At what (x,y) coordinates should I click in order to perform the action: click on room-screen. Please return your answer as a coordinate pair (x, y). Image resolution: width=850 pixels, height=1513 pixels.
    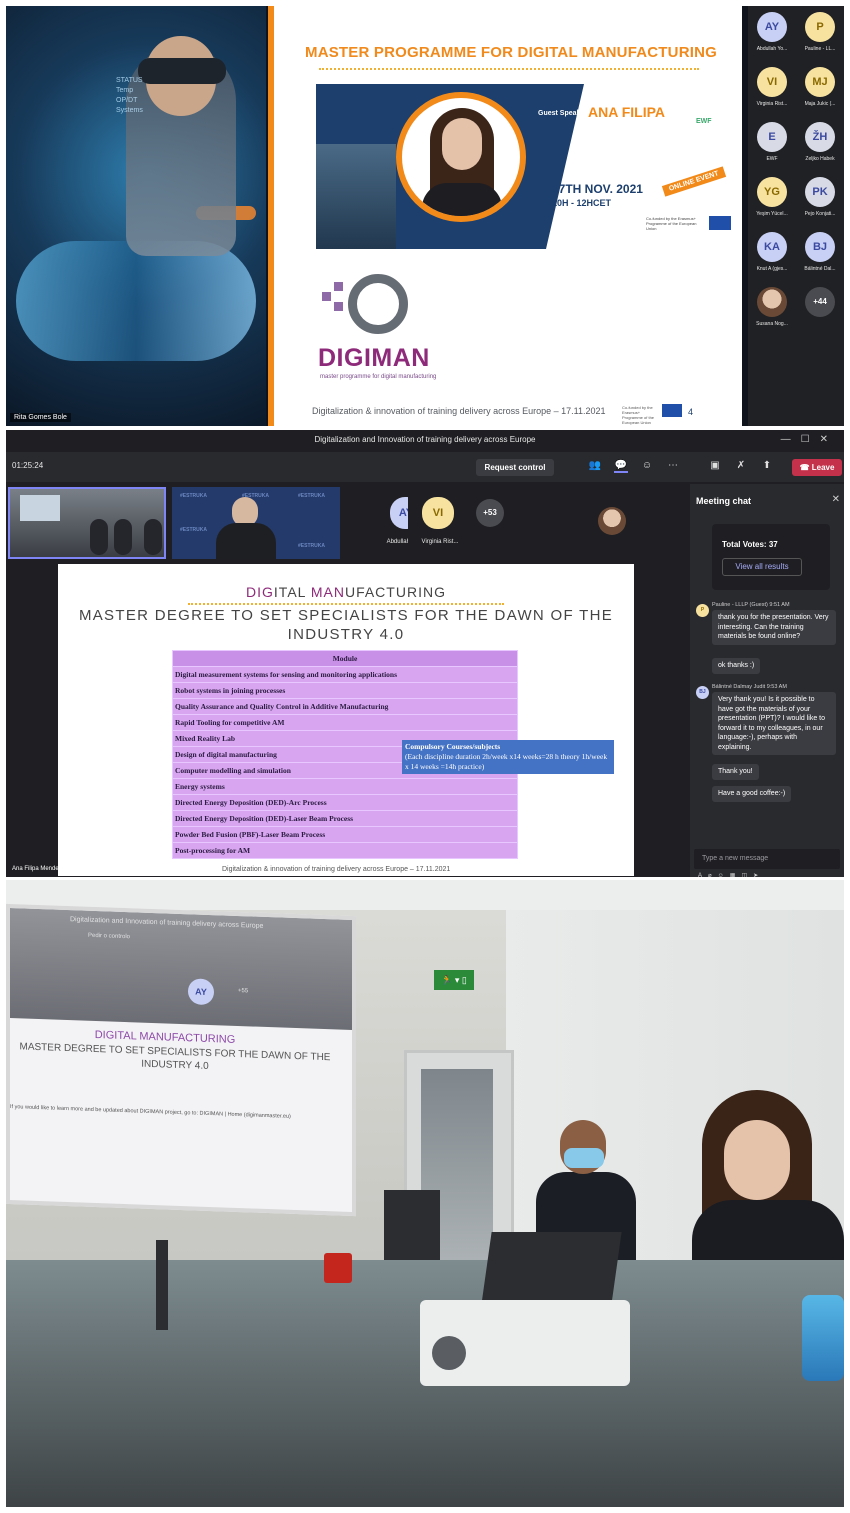
    Looking at the image, I should click on (40, 508).